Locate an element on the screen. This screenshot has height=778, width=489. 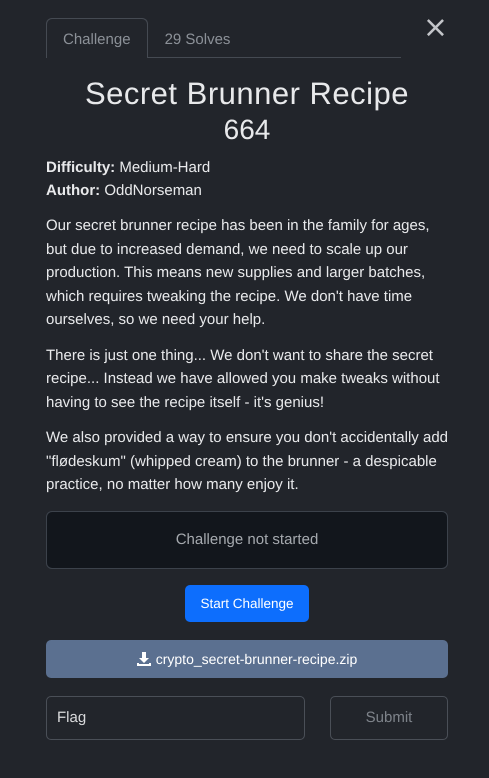
tab: 29 Solves is located at coordinates (198, 38).